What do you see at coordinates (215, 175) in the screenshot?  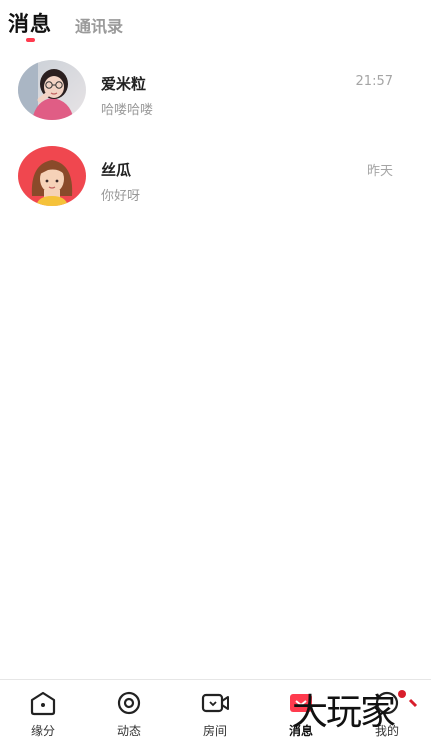 I see `conversation-item: 丝瓜 你好呀 昨天` at bounding box center [215, 175].